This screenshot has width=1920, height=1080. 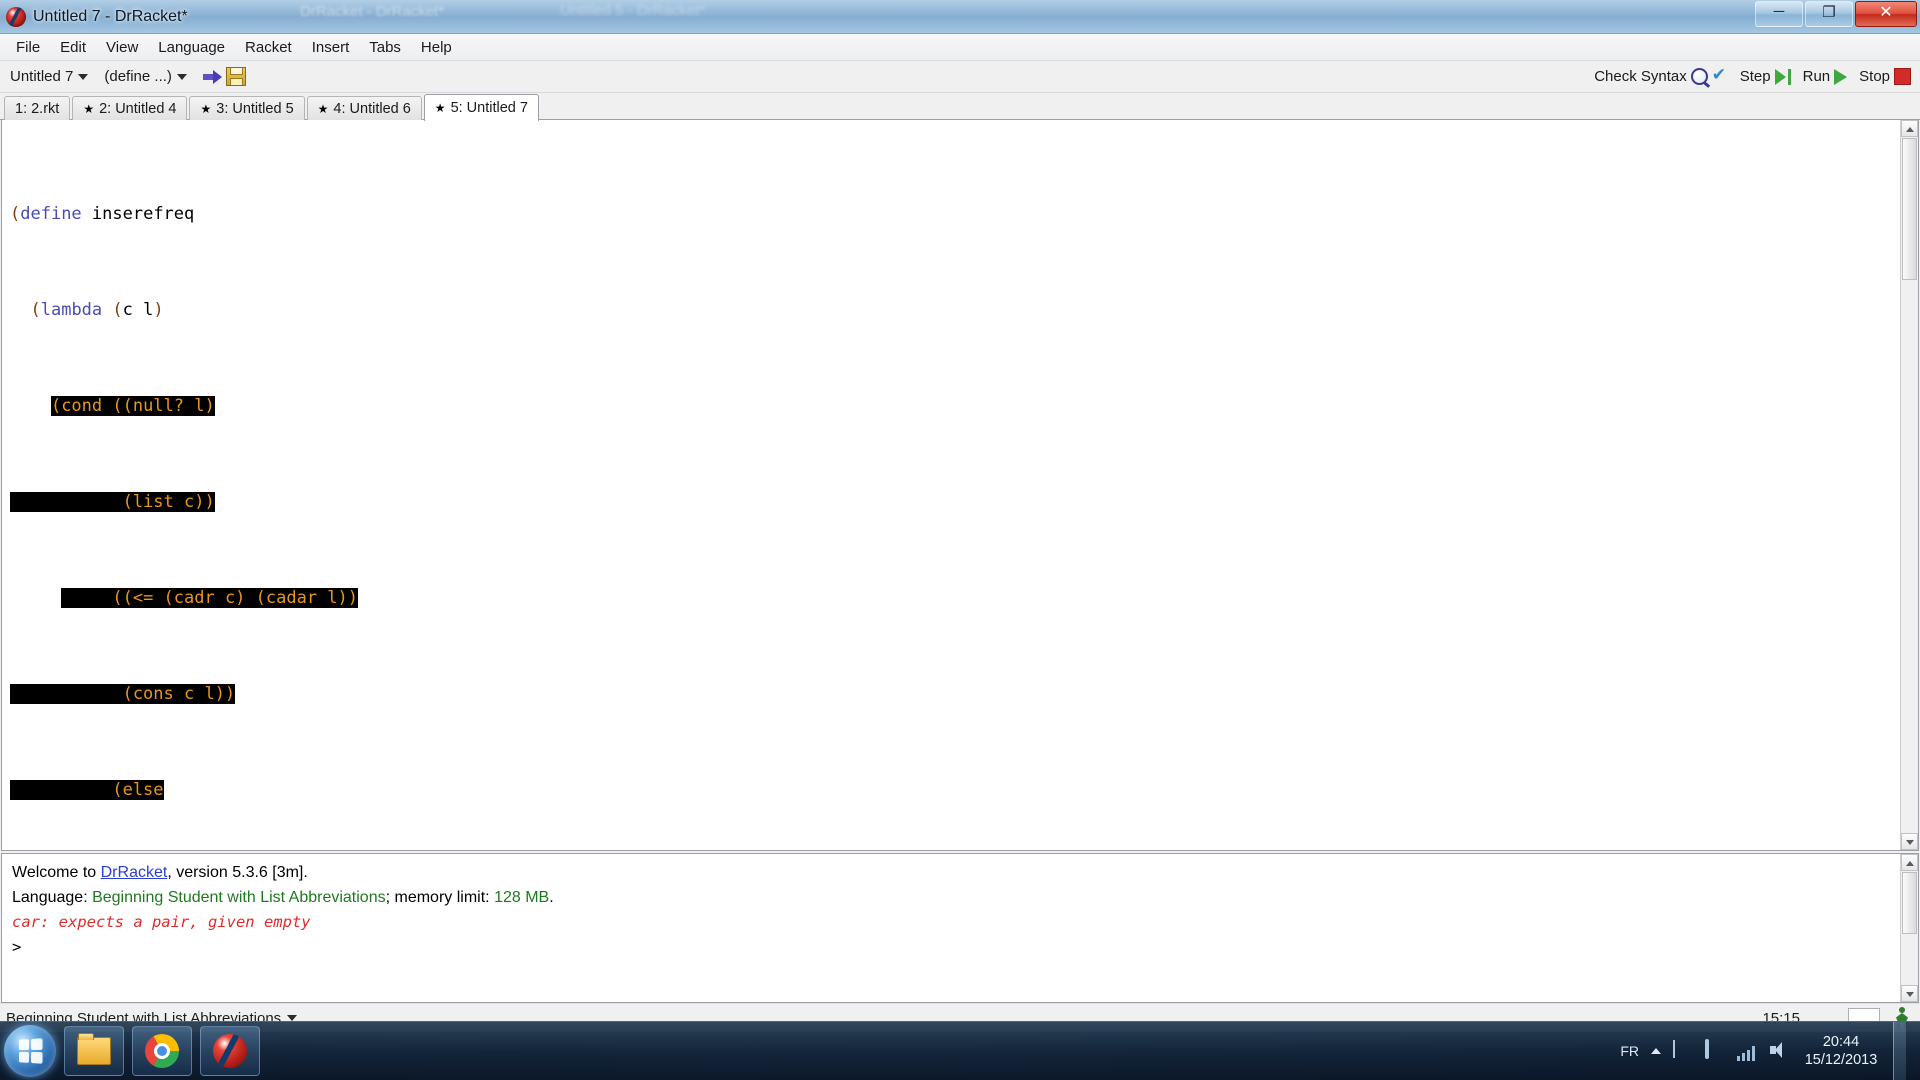 I want to click on minimize-icon: ─, so click(x=1779, y=11).